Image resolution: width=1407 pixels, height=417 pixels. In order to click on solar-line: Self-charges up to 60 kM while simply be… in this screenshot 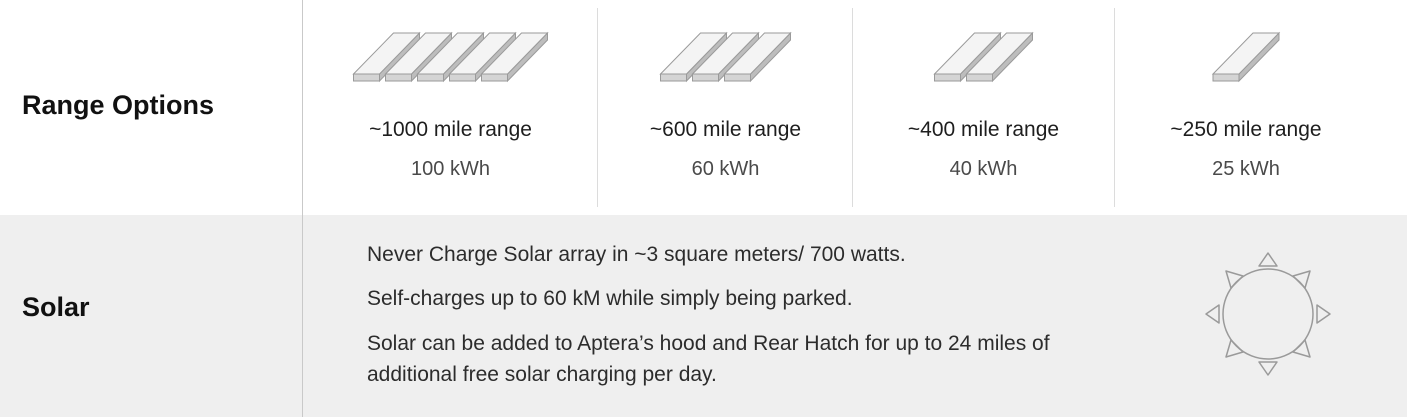, I will do `click(610, 298)`.